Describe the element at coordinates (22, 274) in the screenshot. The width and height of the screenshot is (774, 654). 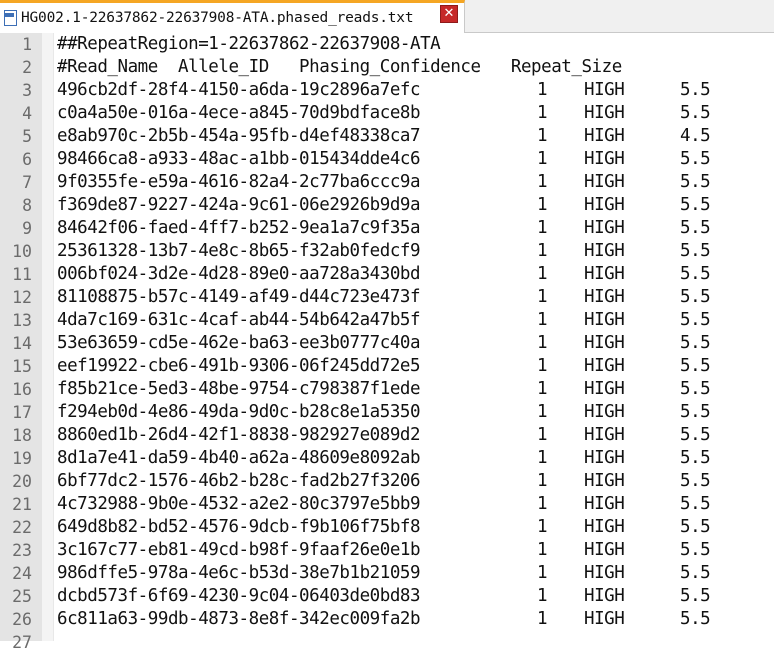
I see `line-number: 11` at that location.